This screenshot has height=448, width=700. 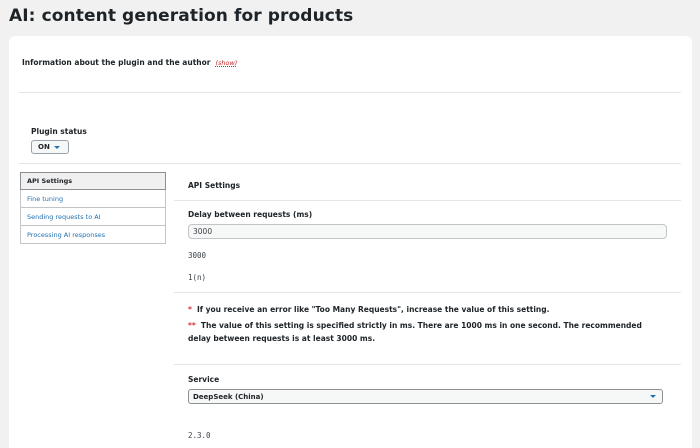 What do you see at coordinates (59, 131) in the screenshot?
I see `plugin-status-label: Plugin status` at bounding box center [59, 131].